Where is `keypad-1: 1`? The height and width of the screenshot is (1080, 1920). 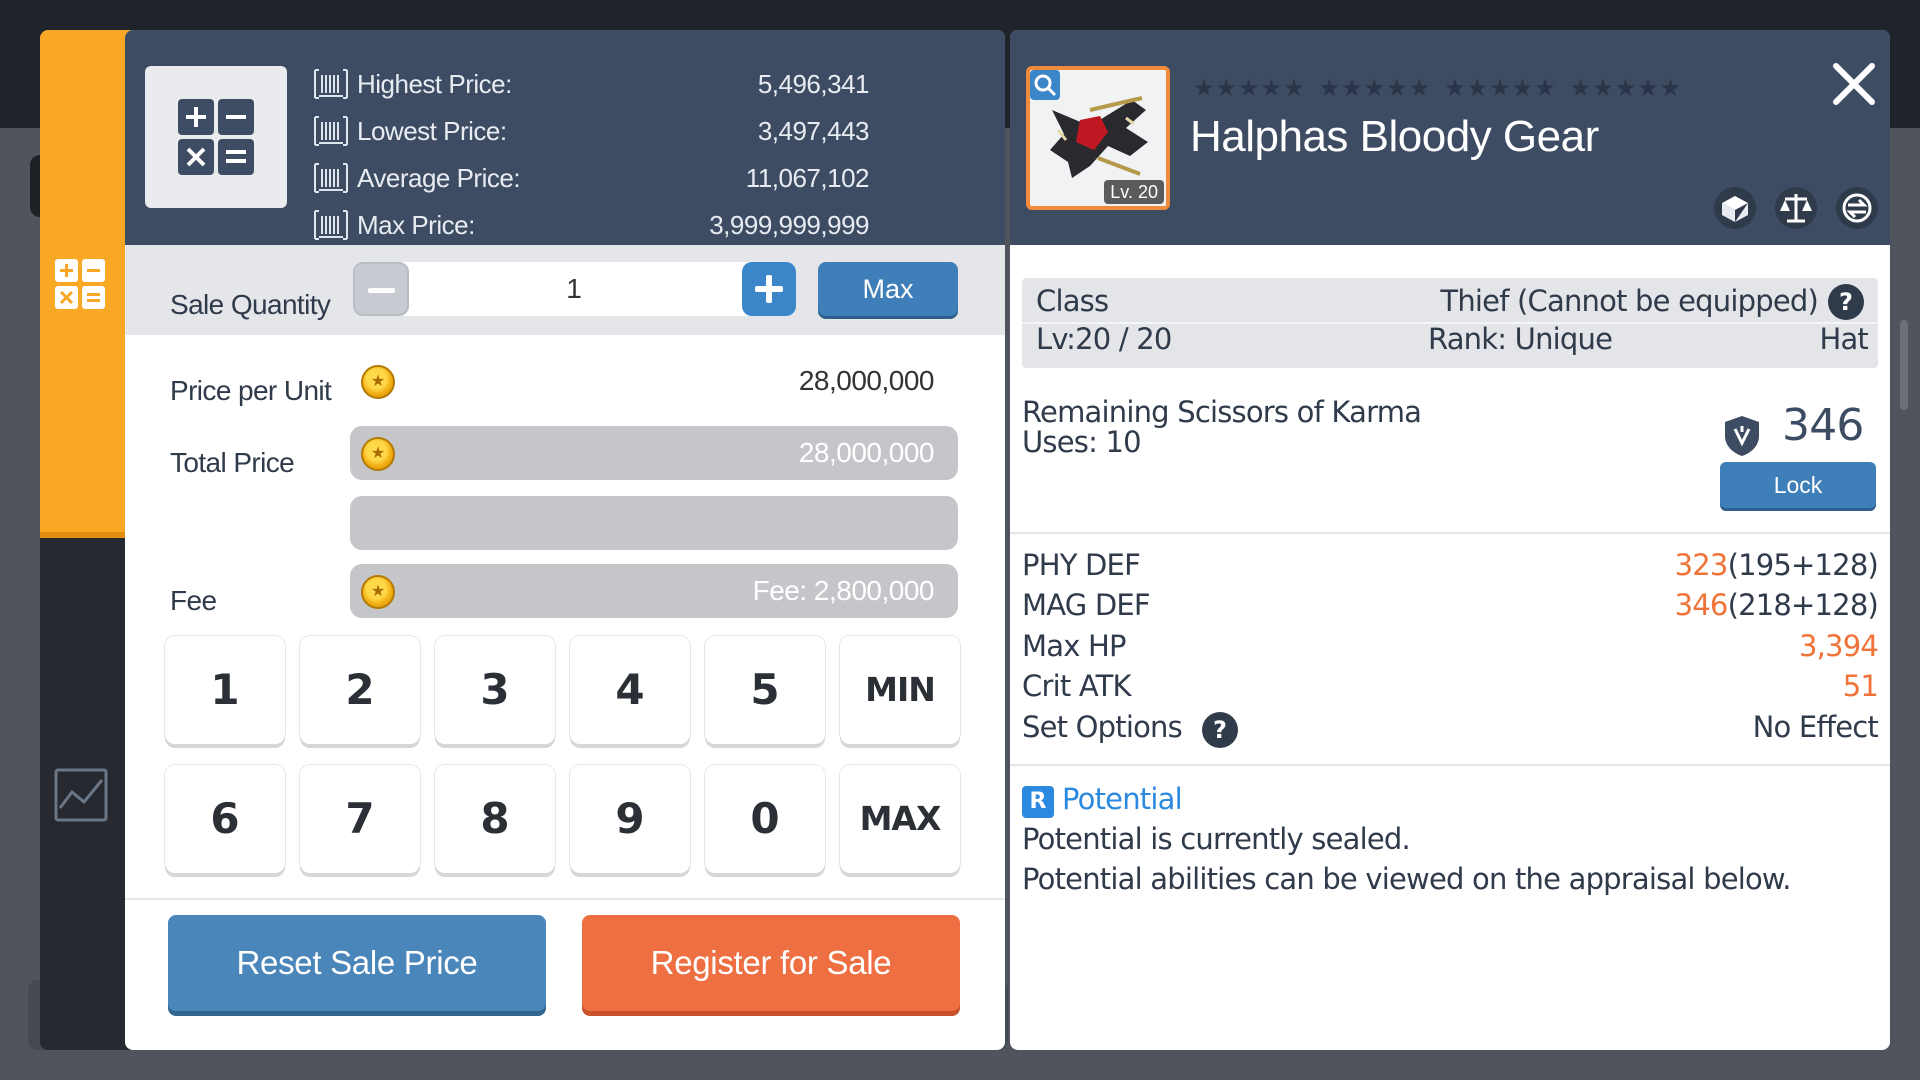
keypad-1: 1 is located at coordinates (225, 690).